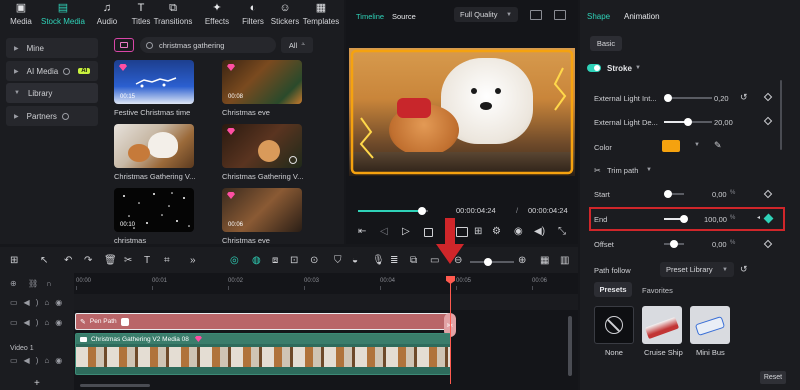 Image resolution: width=800 pixels, height=390 pixels. Describe the element at coordinates (151, 262) in the screenshot. I see `text-icon: T` at that location.